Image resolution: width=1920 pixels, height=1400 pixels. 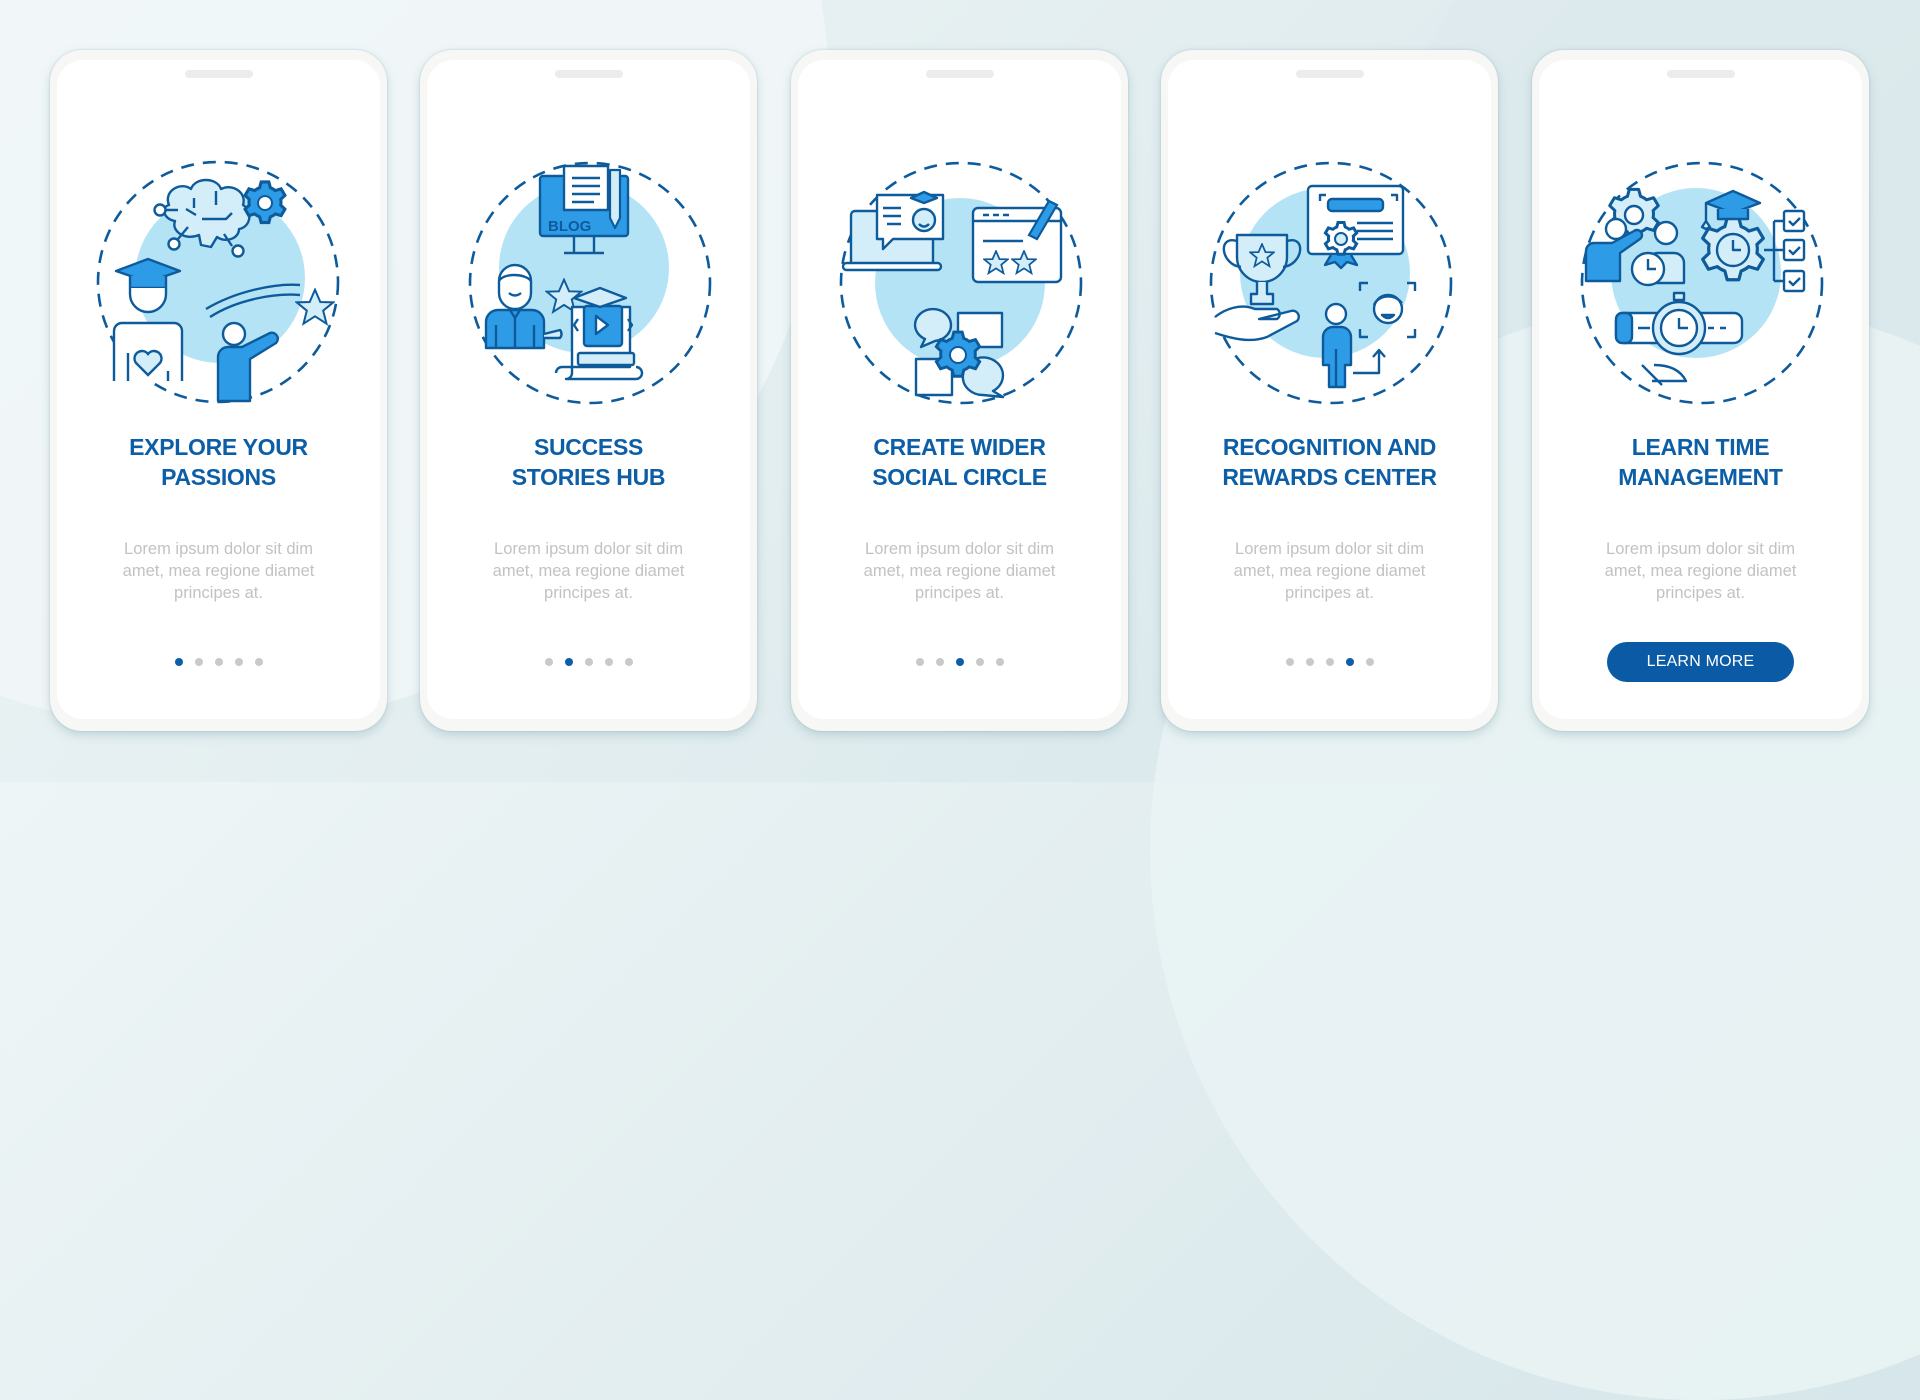 I want to click on title-line: RECOGNITION AND, so click(x=1329, y=447).